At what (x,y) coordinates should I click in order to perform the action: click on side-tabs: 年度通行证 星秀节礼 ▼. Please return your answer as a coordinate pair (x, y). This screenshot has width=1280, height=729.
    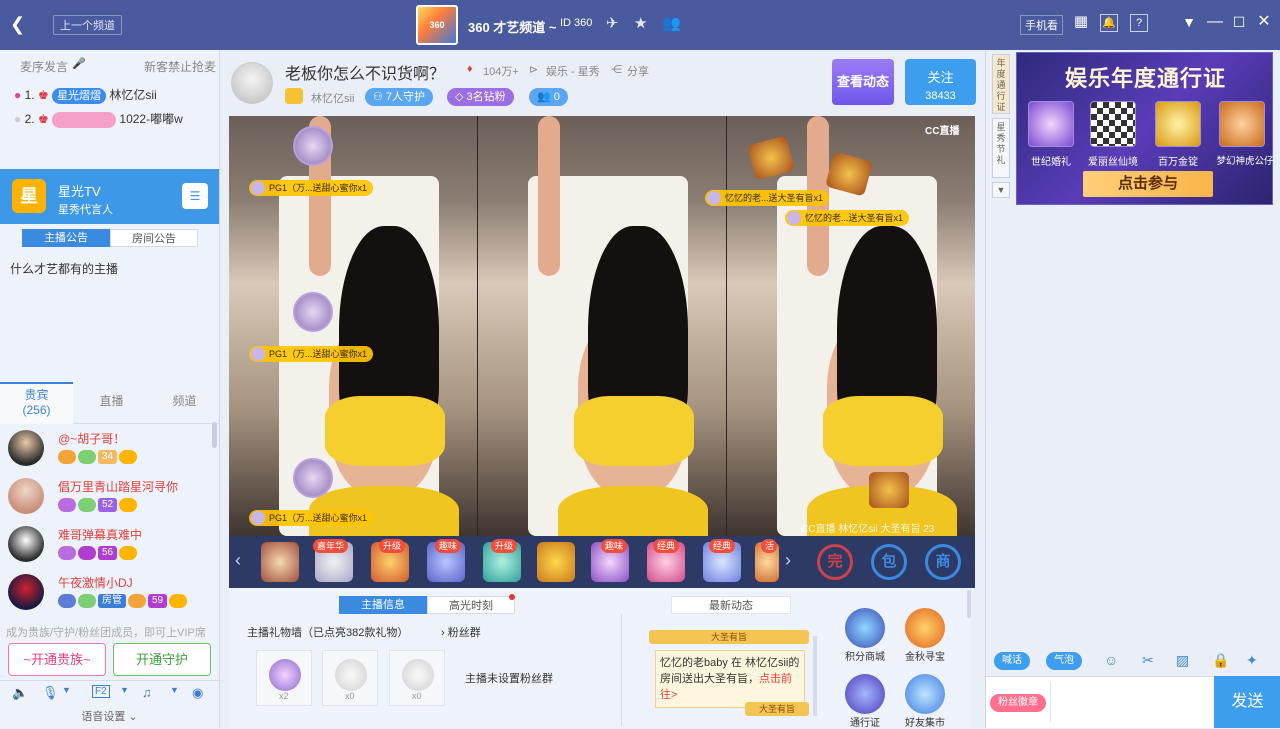
    Looking at the image, I should click on (1002, 126).